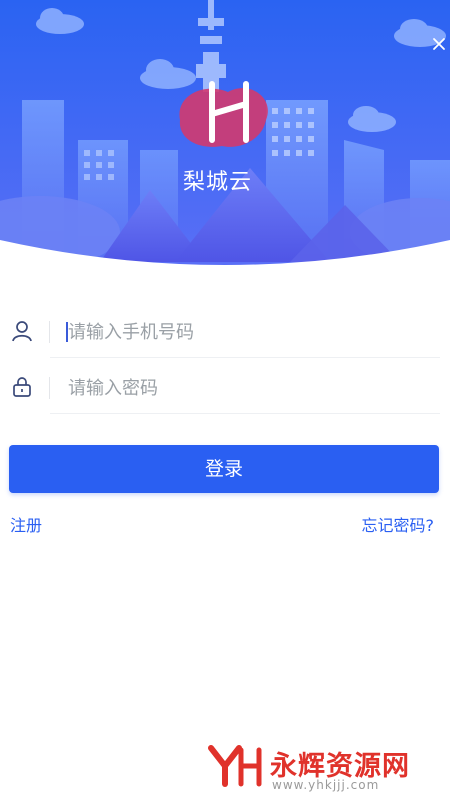 The image size is (450, 800). I want to click on phone-field, so click(225, 331).